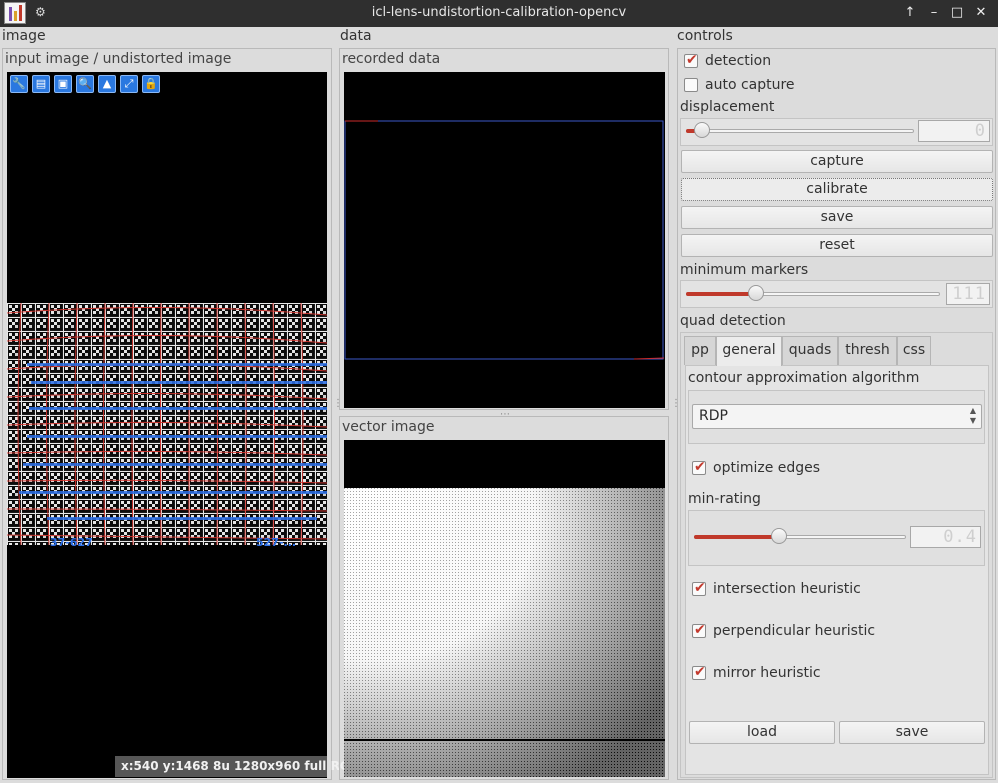 The height and width of the screenshot is (783, 998). Describe the element at coordinates (129, 84) in the screenshot. I see `expand-icon: ⤢` at that location.